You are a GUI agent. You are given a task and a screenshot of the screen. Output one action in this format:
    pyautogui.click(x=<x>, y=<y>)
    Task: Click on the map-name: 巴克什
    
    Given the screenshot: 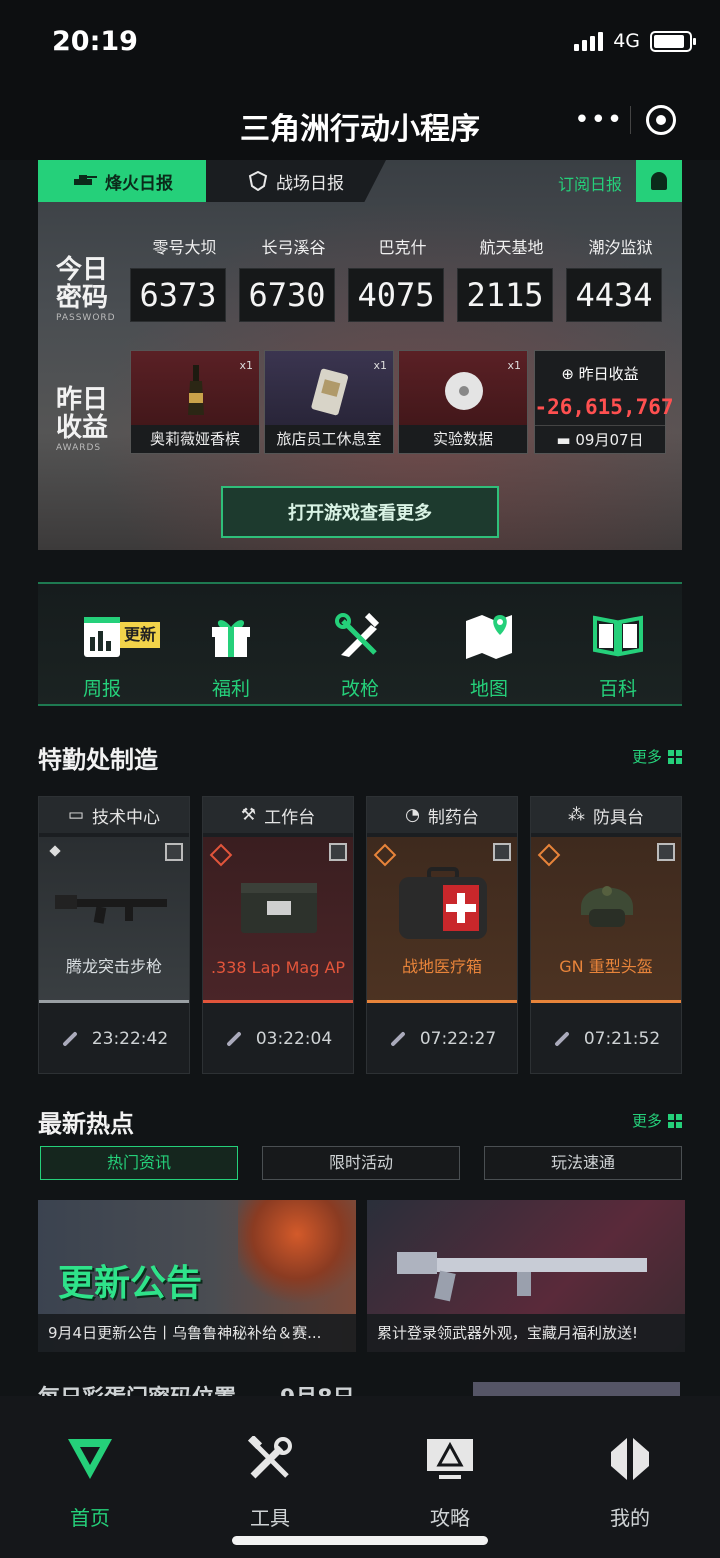 What is the action you would take?
    pyautogui.click(x=402, y=247)
    